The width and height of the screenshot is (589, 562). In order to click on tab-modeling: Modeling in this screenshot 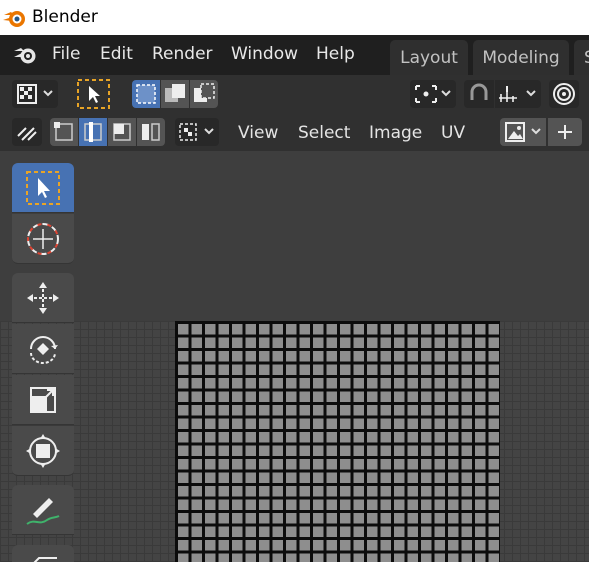, I will do `click(521, 57)`.